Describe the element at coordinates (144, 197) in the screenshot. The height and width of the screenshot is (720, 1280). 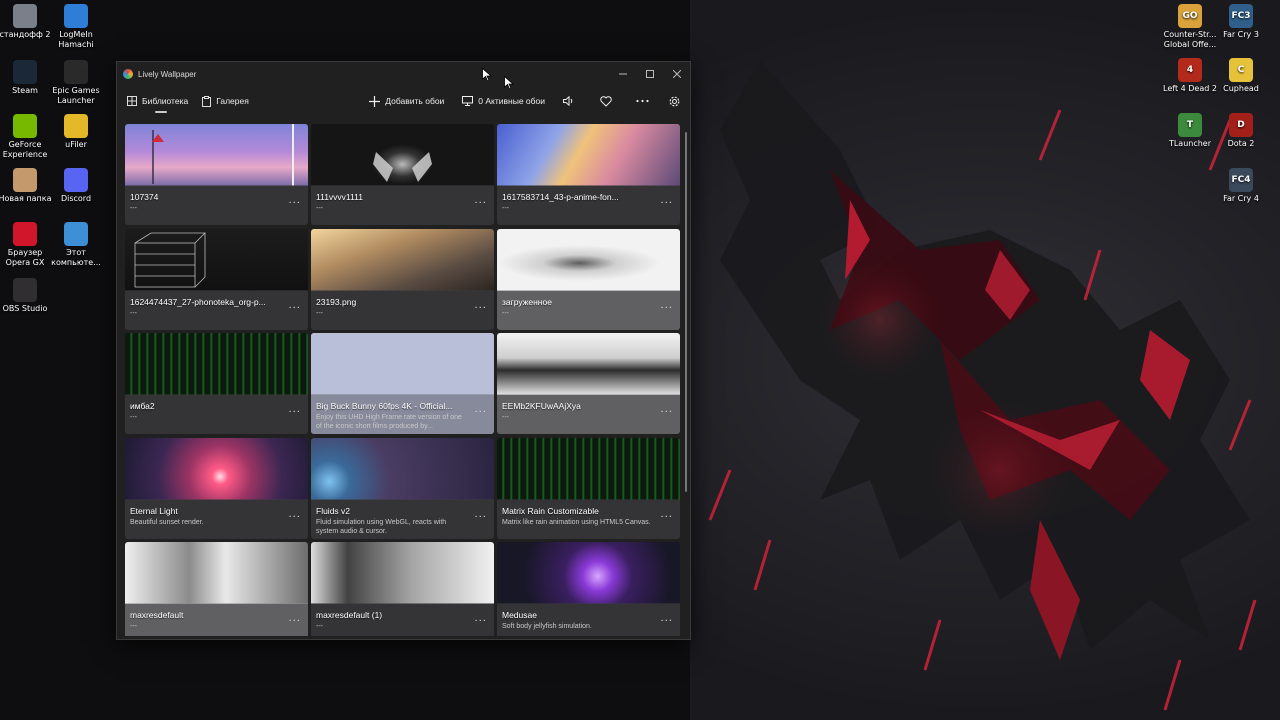
I see `wallpaper-title: 107374` at that location.